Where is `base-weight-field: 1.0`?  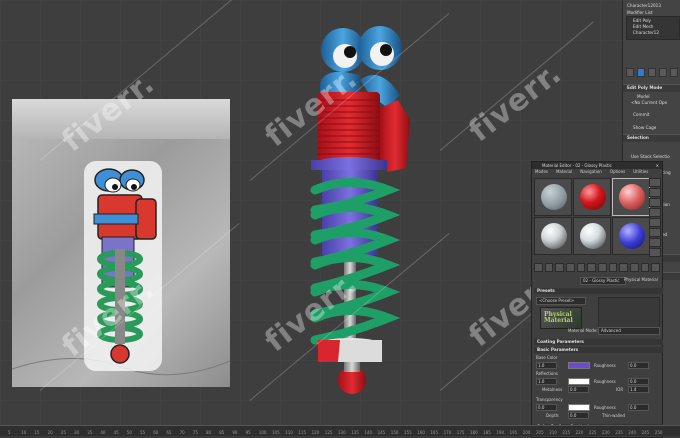 base-weight-field: 1.0 is located at coordinates (546, 365).